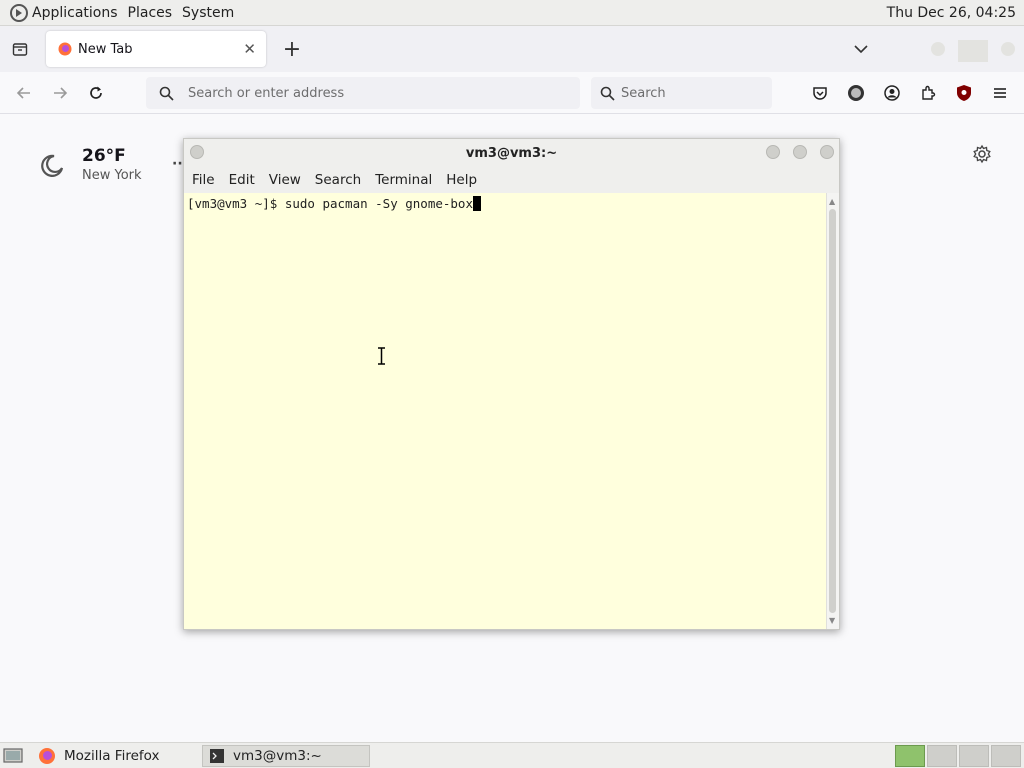 Image resolution: width=1024 pixels, height=768 pixels. I want to click on tab-title: New Tab, so click(105, 49).